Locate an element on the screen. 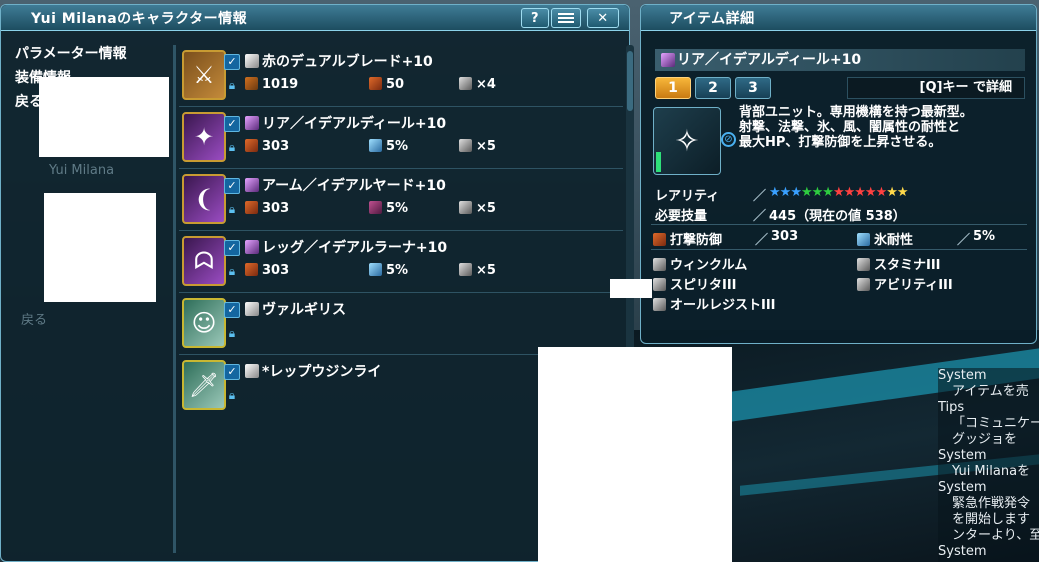 The width and height of the screenshot is (1039, 562). ice-resist-icon is located at coordinates (375, 145).